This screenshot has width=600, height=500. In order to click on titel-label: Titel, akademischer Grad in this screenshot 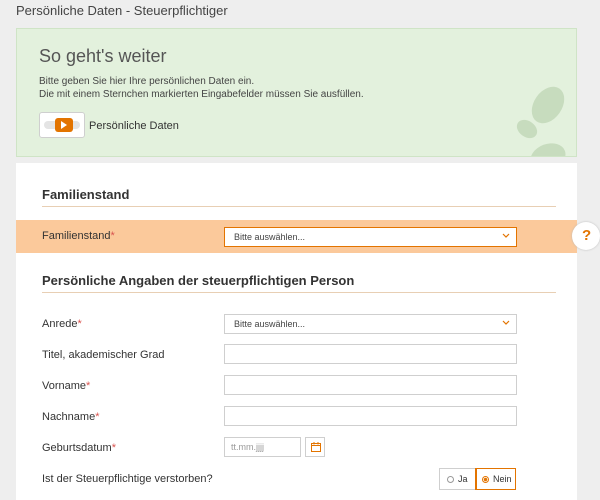, I will do `click(103, 355)`.